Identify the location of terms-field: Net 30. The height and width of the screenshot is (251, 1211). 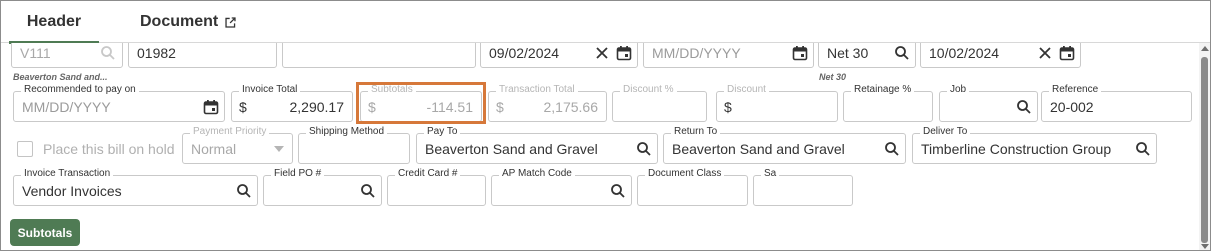
(867, 55).